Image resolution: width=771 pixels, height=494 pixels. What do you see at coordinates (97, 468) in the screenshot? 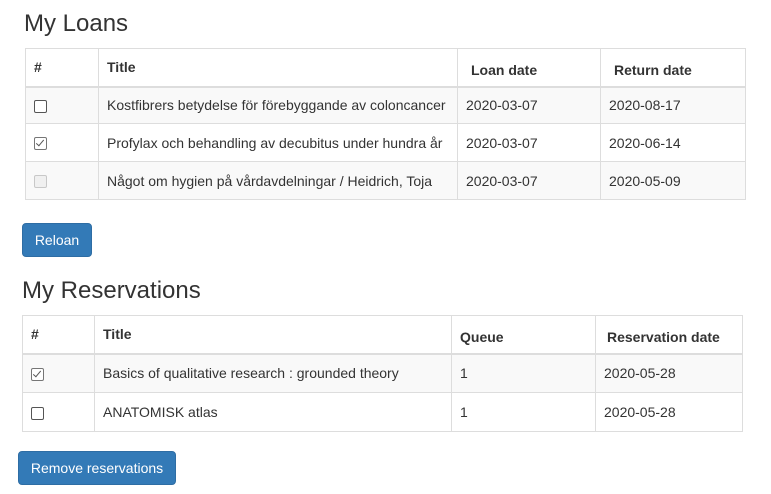
I see `remove-reservations-button: Remove reservations` at bounding box center [97, 468].